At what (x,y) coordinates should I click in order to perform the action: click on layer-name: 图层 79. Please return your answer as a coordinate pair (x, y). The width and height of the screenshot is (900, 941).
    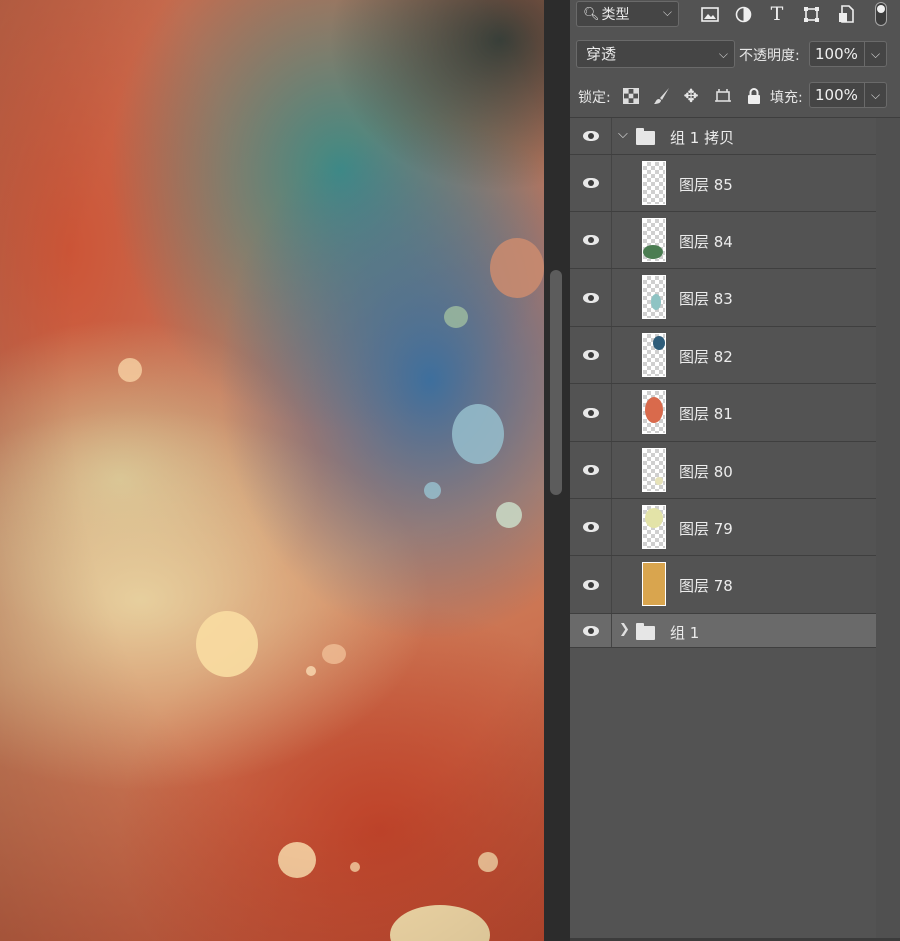
    Looking at the image, I should click on (706, 529).